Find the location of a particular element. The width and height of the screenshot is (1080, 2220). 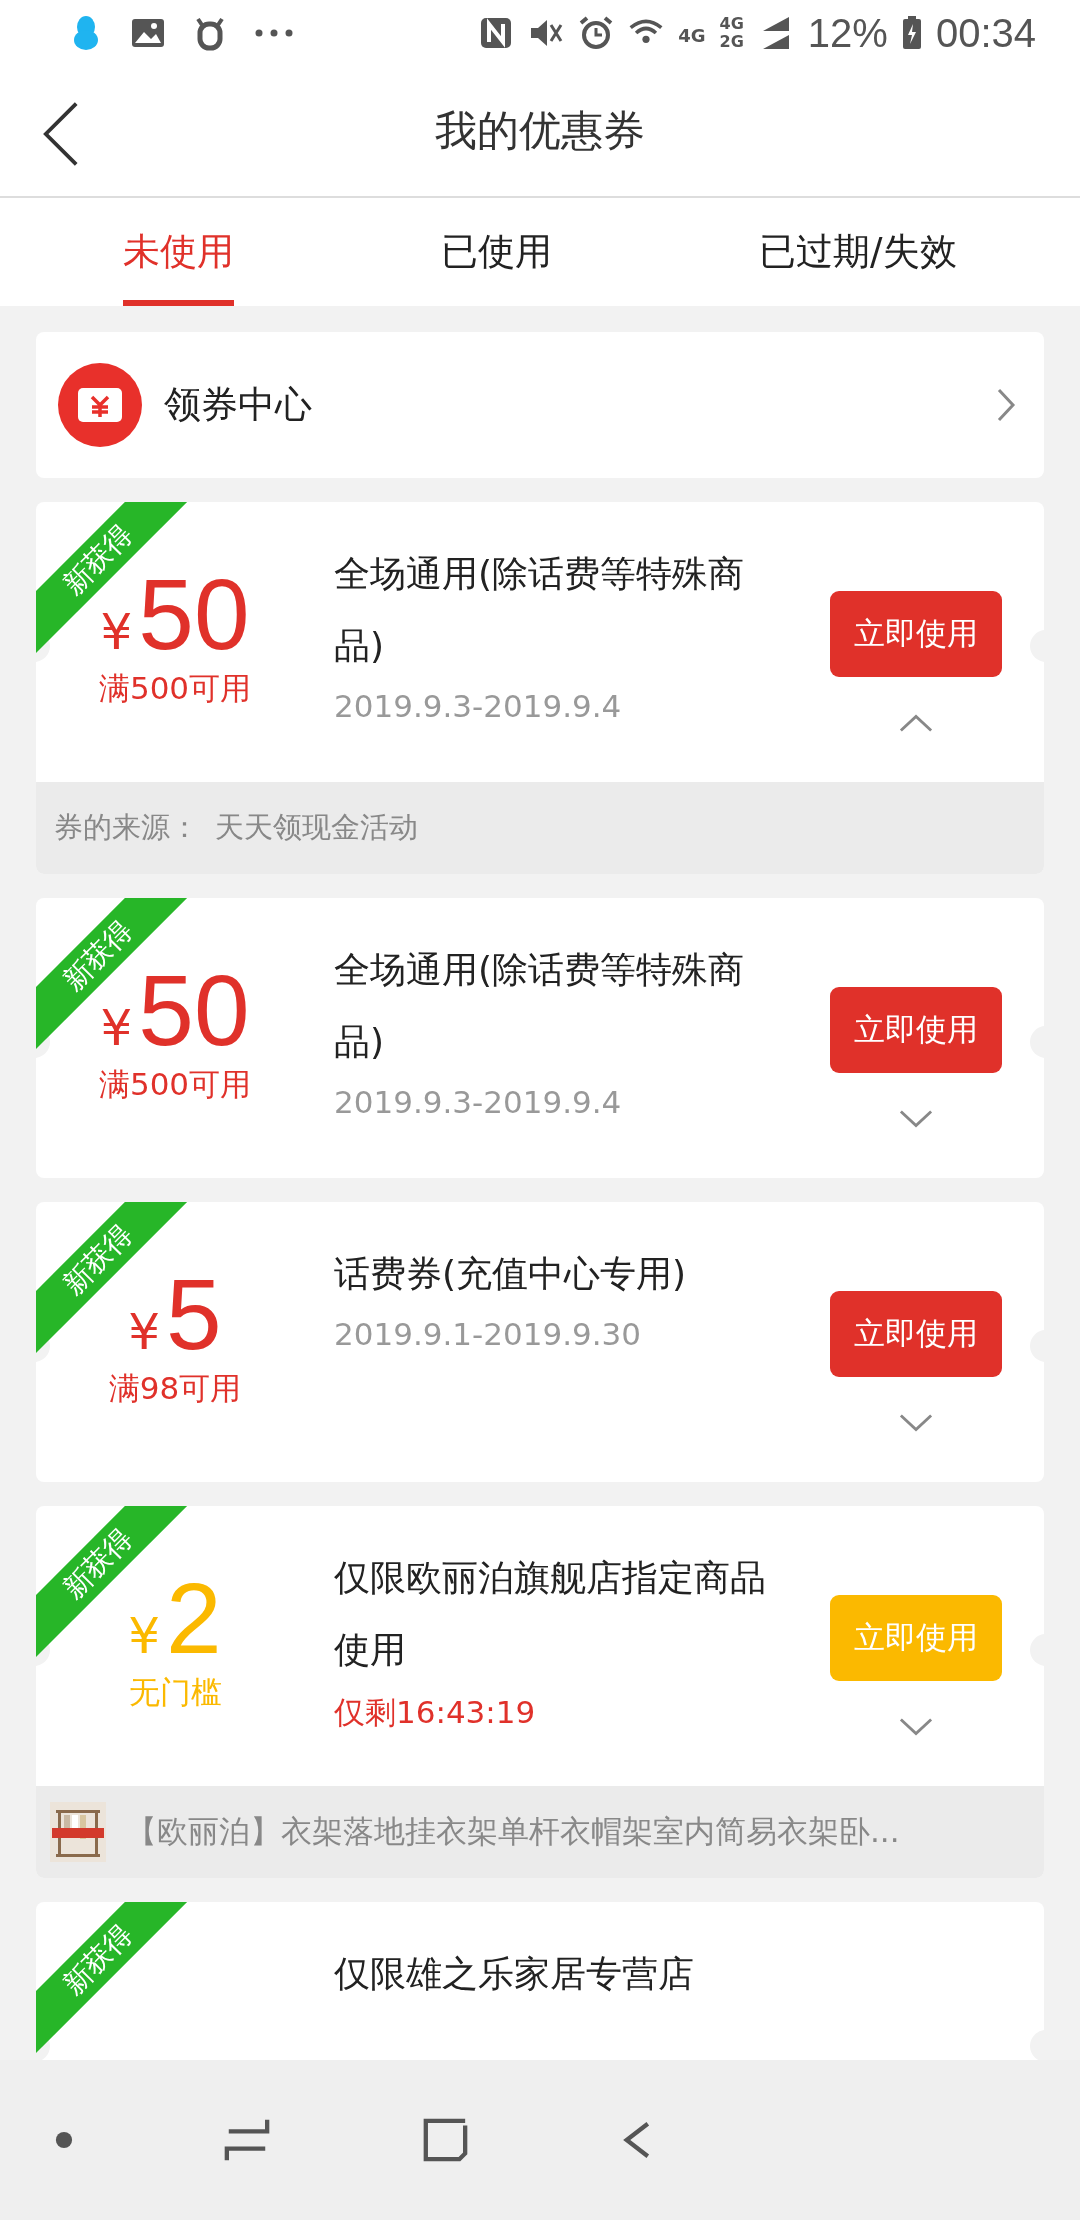

ticket-icon is located at coordinates (100, 405).